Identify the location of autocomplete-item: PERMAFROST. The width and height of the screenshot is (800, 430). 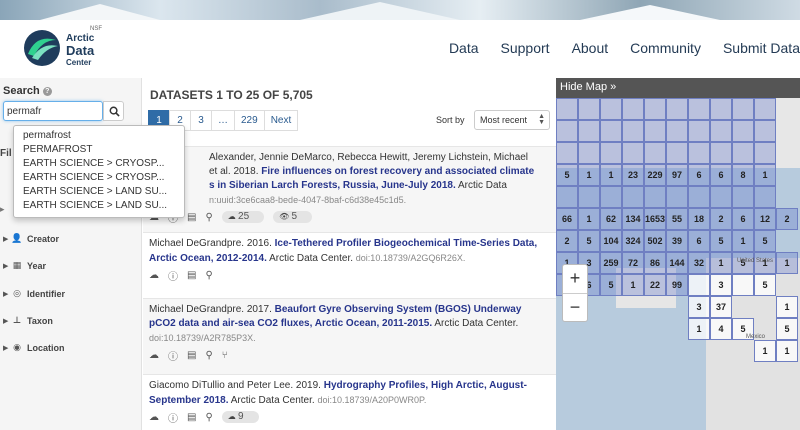
(99, 150).